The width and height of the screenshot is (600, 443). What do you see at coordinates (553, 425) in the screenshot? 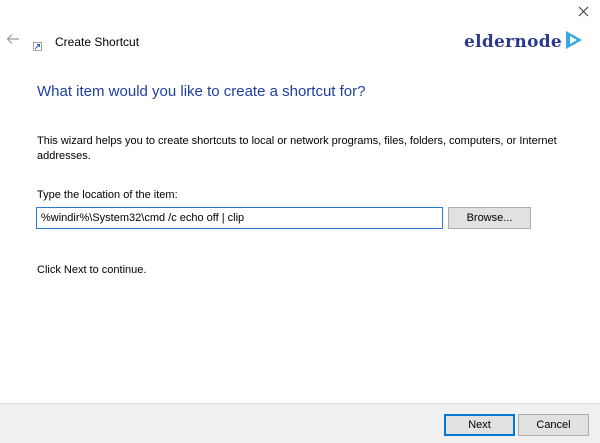
I see `cancel-button: Cancel` at bounding box center [553, 425].